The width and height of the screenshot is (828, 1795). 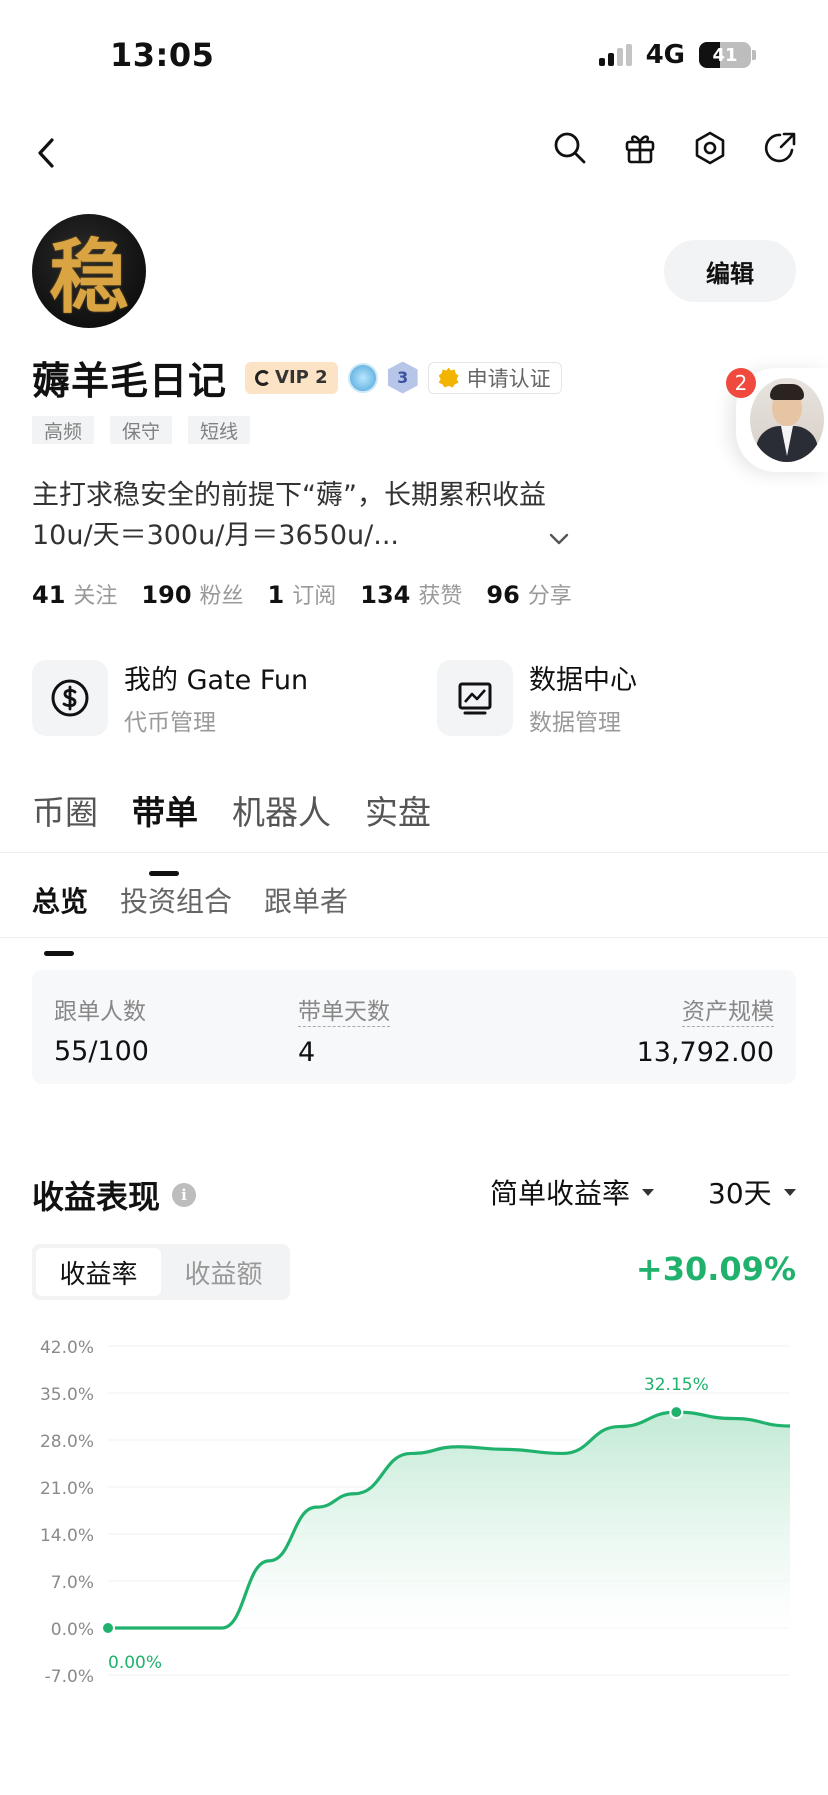 What do you see at coordinates (301, 377) in the screenshot?
I see `vip-label: VIP 2` at bounding box center [301, 377].